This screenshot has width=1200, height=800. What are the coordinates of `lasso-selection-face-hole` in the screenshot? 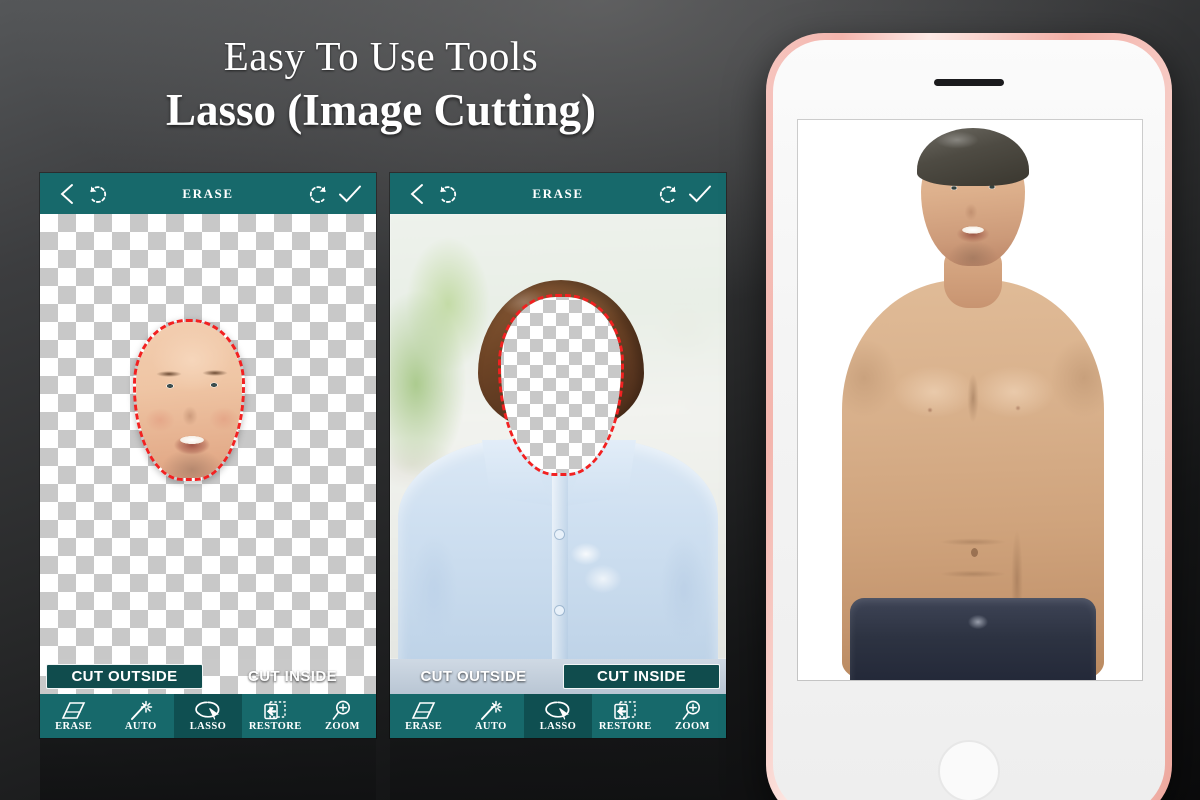 It's located at (561, 385).